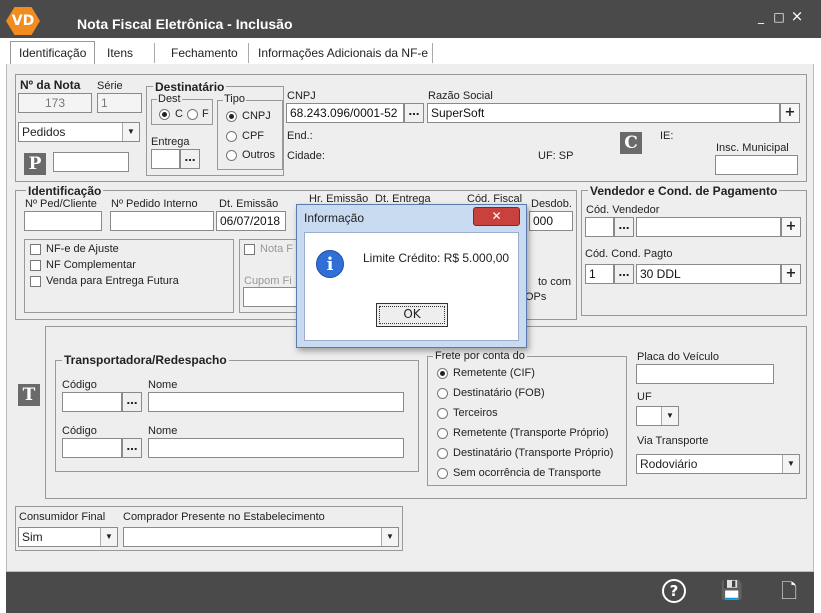  What do you see at coordinates (164, 114) in the screenshot?
I see `dest-c-radio` at bounding box center [164, 114].